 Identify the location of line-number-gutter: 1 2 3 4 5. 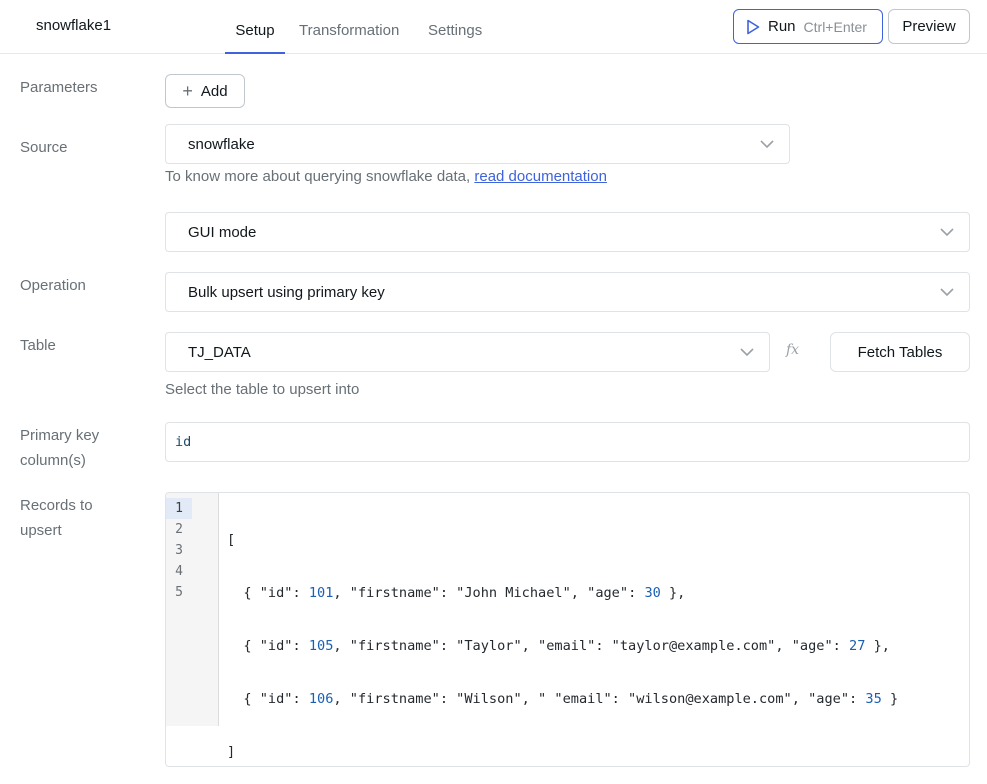
(192, 609).